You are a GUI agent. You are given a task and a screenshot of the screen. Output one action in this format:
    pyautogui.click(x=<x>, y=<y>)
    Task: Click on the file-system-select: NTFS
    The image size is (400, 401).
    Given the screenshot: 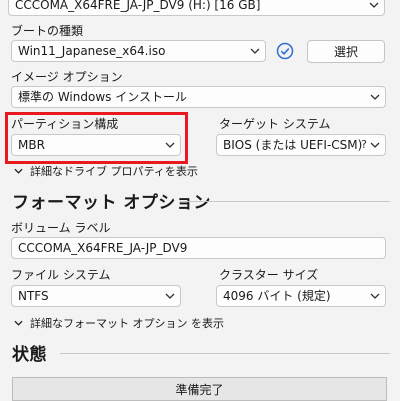 What is the action you would take?
    pyautogui.click(x=96, y=296)
    